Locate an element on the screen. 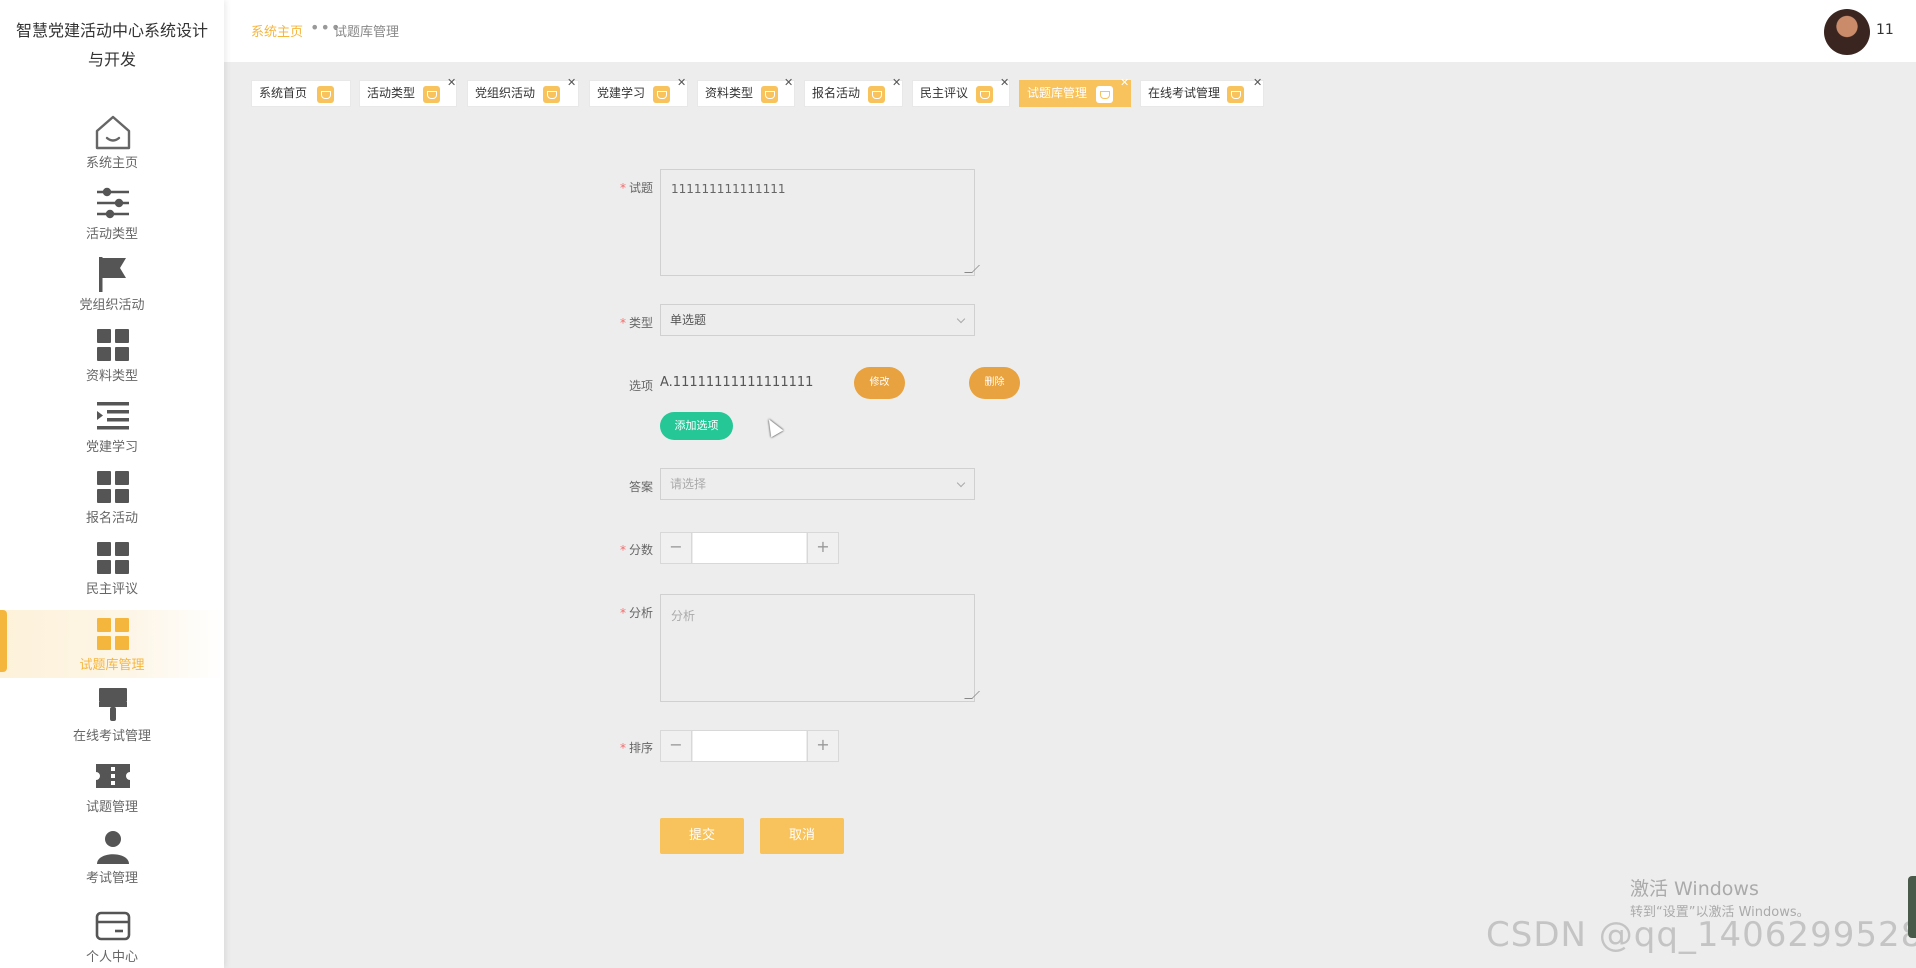 The image size is (1916, 968). analysis-label: * 分析 is located at coordinates (636, 613).